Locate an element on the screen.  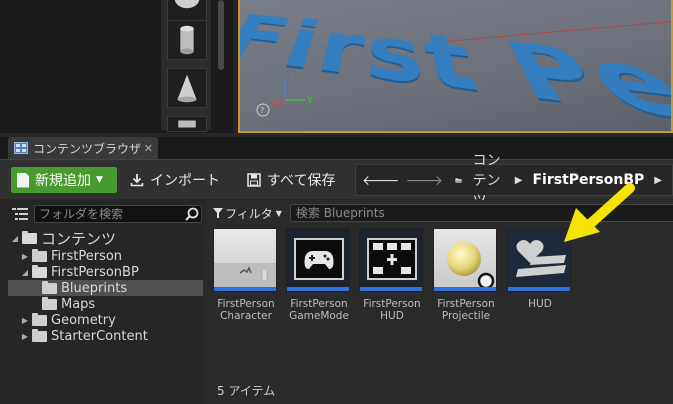
folder-search-placeholder: フォルダを検索 is located at coordinates (81, 214).